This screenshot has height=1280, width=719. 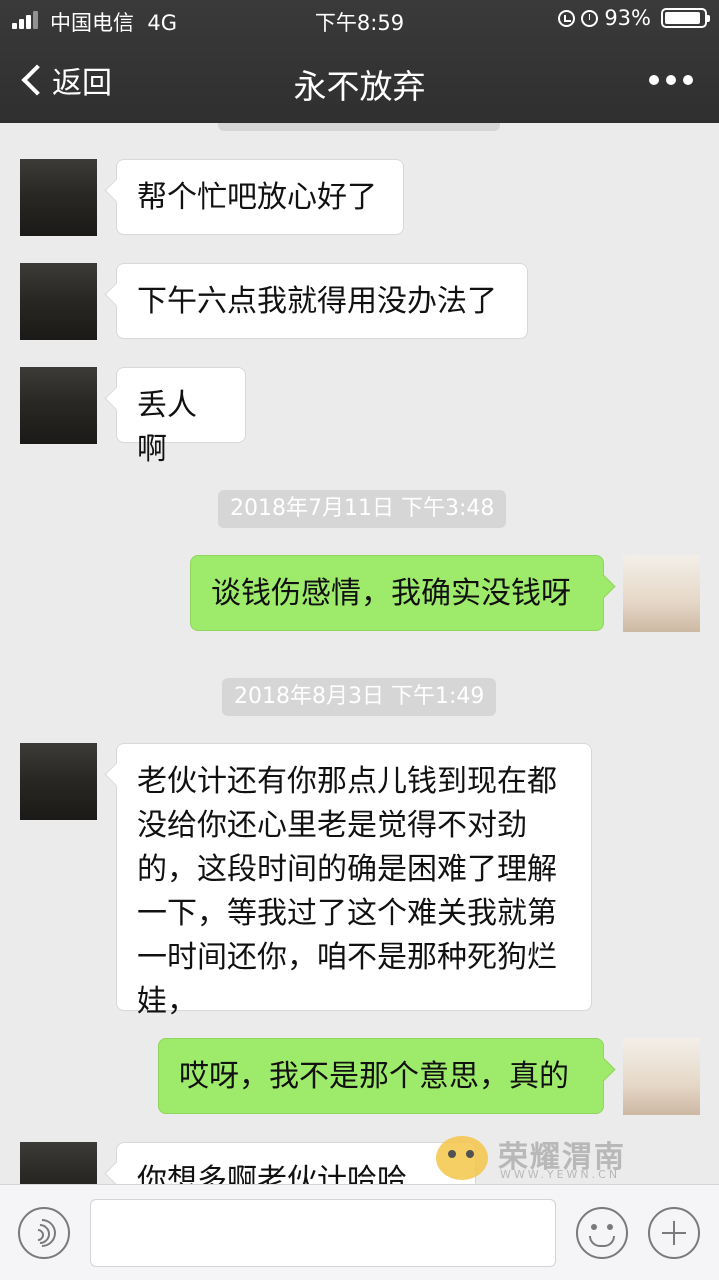 What do you see at coordinates (359, 127) in the screenshot?
I see `timestamp-partial` at bounding box center [359, 127].